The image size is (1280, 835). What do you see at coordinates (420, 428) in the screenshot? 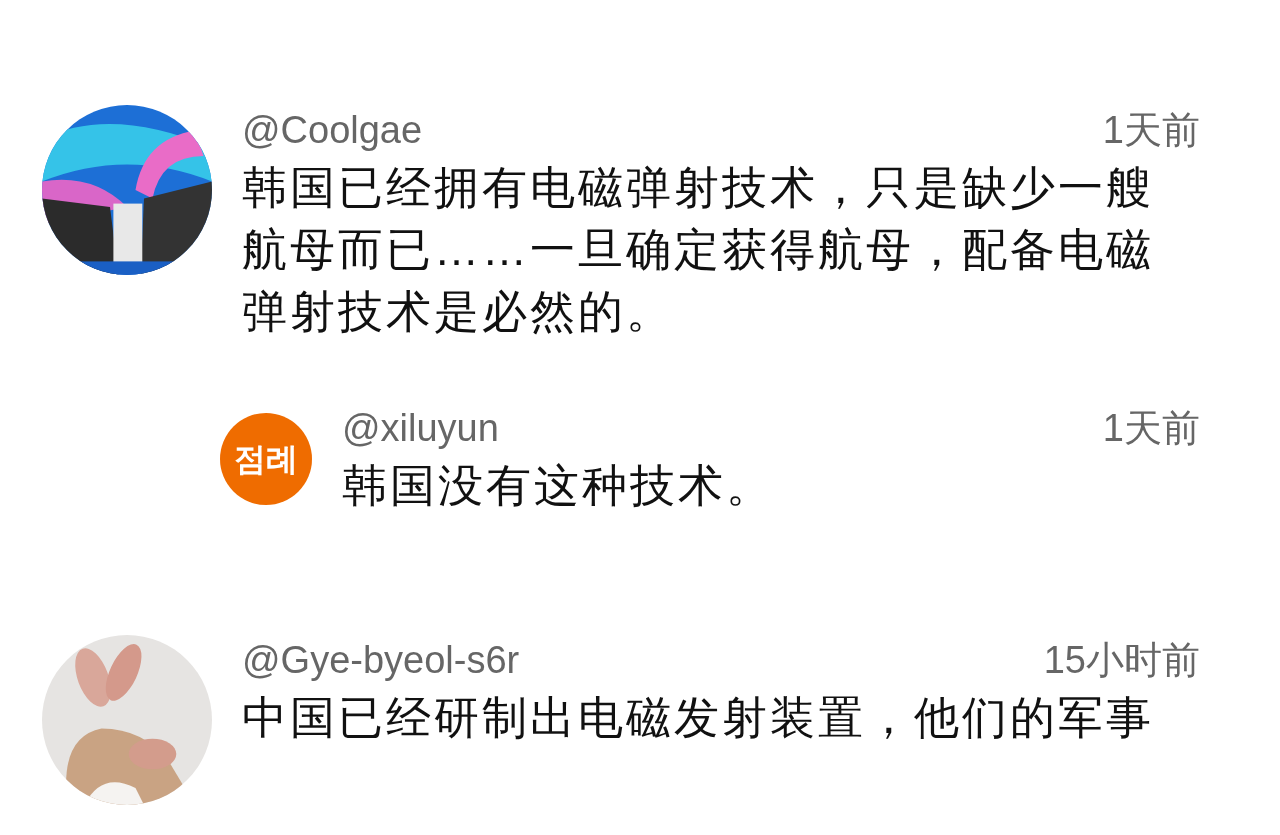
I see `username: @xiluyun` at bounding box center [420, 428].